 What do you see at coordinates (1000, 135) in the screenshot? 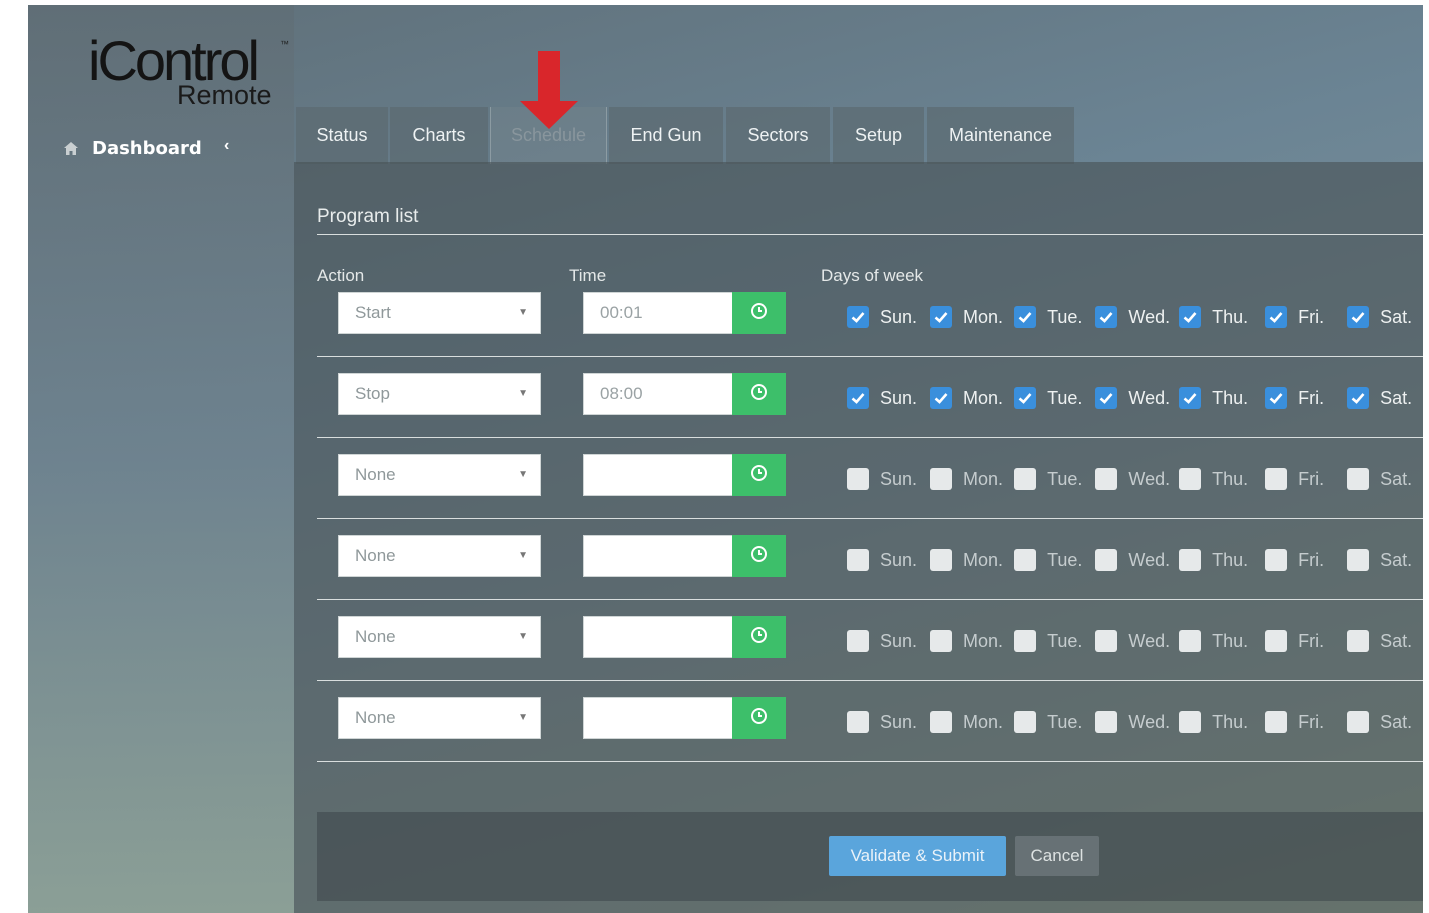
I see `tab-maintenance: Maintenance` at bounding box center [1000, 135].